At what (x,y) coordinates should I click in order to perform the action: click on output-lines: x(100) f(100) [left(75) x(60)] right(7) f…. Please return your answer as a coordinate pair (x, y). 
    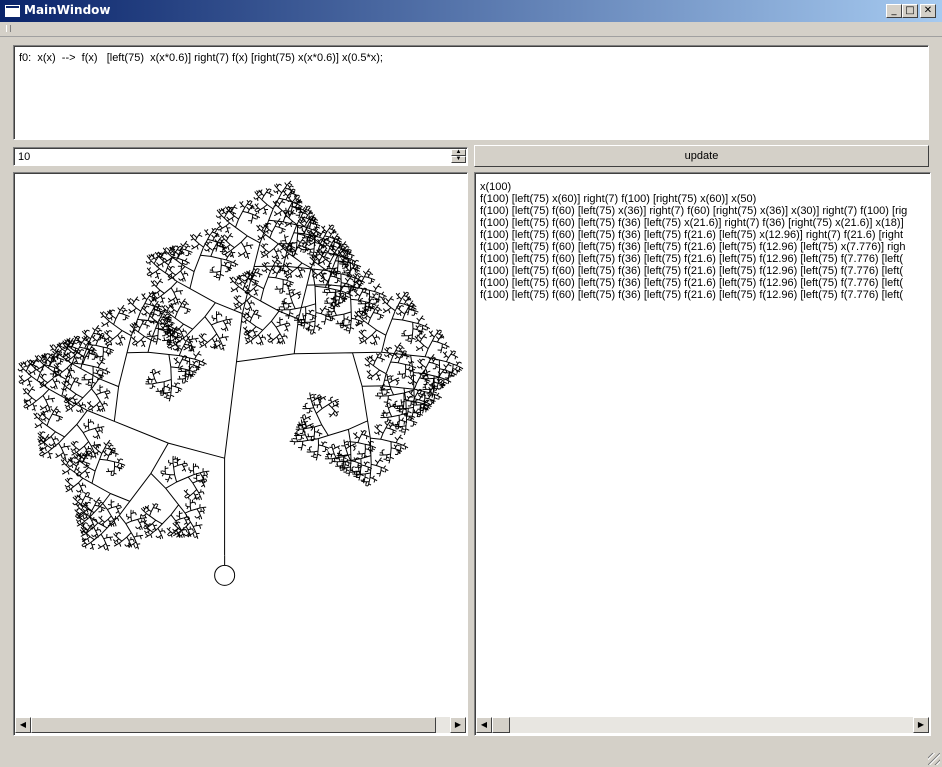
    Looking at the image, I should click on (704, 241).